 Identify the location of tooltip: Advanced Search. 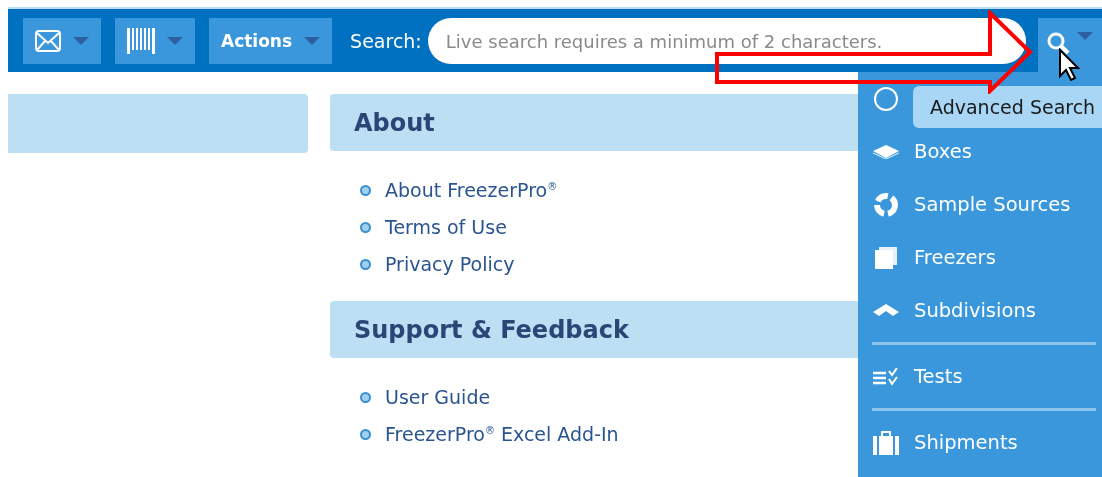
(1007, 107).